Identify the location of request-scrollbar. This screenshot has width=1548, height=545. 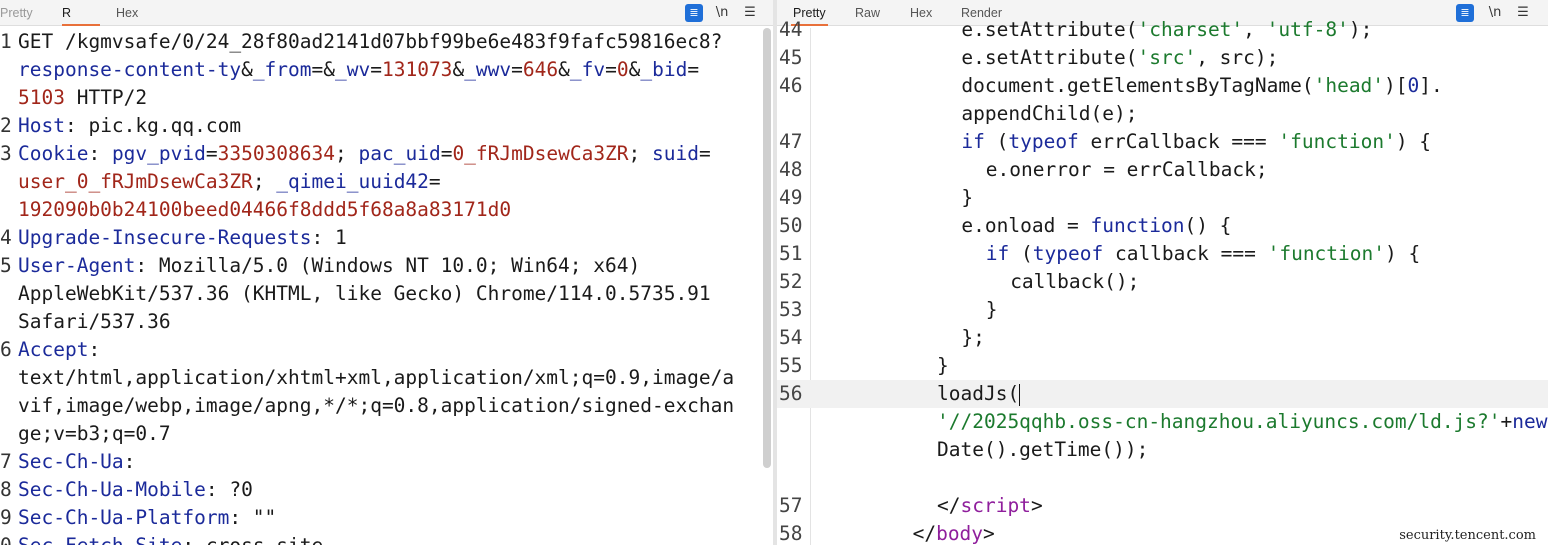
(767, 248).